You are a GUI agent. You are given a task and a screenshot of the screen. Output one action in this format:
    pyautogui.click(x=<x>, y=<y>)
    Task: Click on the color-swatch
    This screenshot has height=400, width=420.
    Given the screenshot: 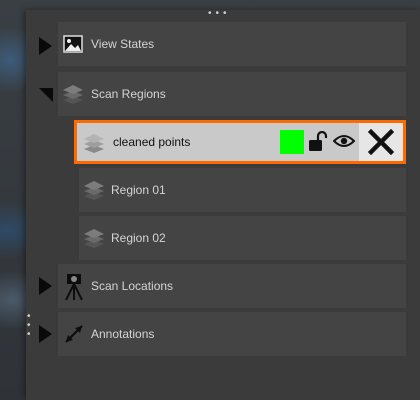 What is the action you would take?
    pyautogui.click(x=292, y=142)
    